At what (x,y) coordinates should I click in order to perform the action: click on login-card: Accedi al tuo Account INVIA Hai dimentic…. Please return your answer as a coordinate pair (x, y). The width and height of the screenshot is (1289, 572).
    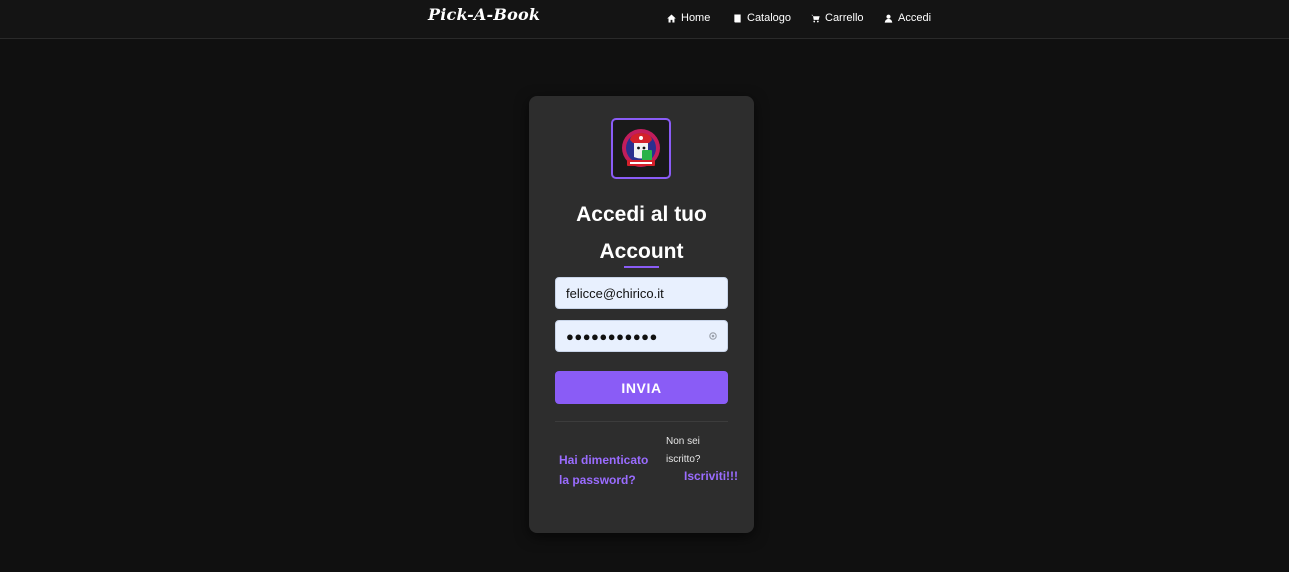
    Looking at the image, I should click on (641, 314).